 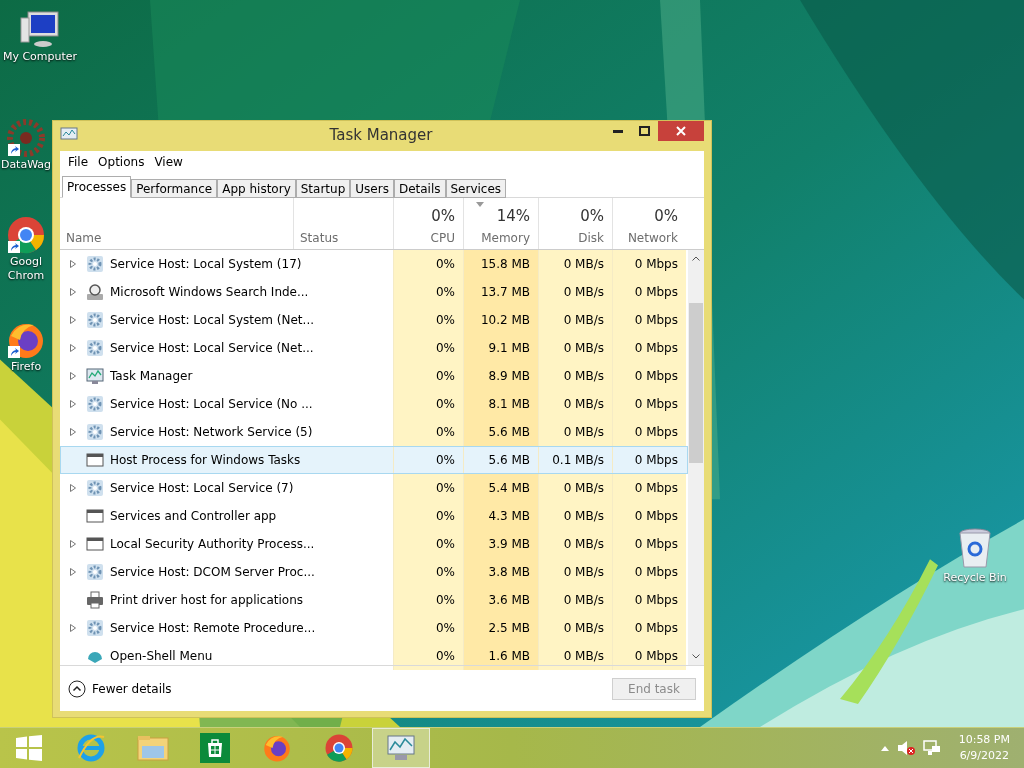 I want to click on computer-icon, so click(x=40, y=30).